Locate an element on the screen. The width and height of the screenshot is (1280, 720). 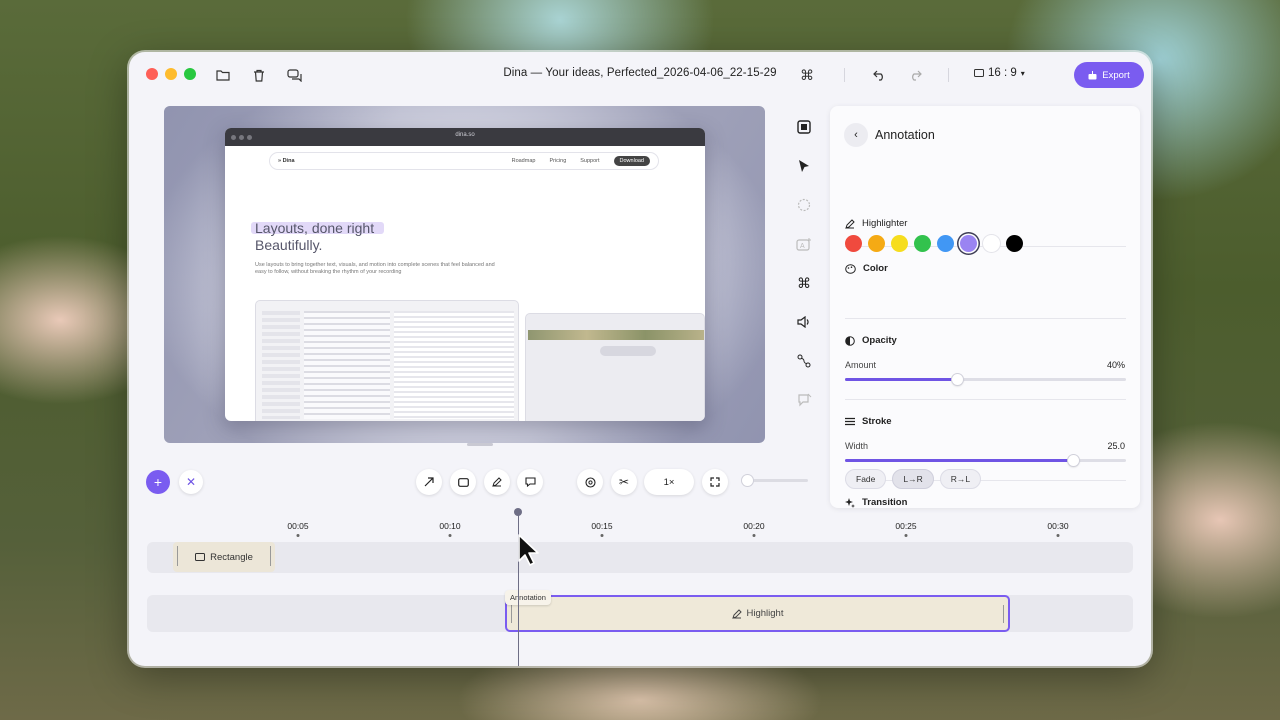
rectangle-tool-button is located at coordinates (463, 482).